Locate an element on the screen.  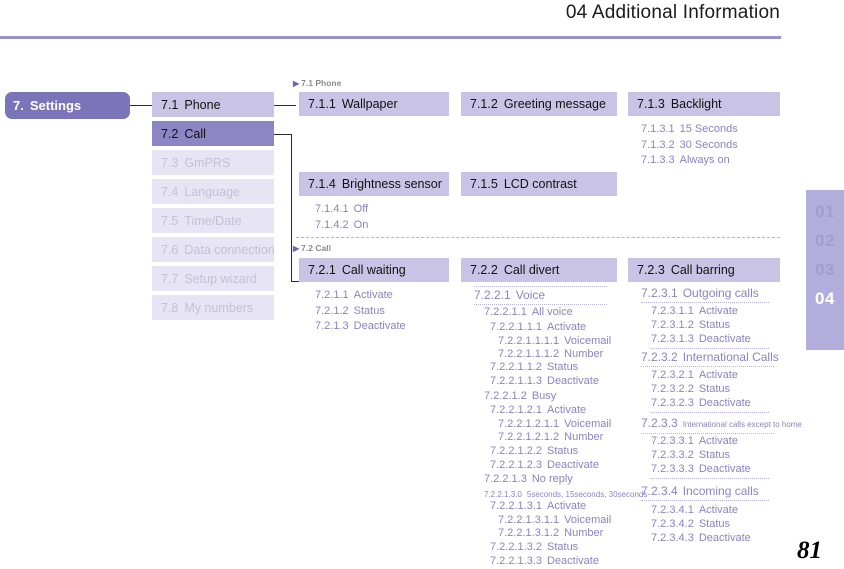
chapter-tab-strip: 01 02 03 04 is located at coordinates (825, 270).